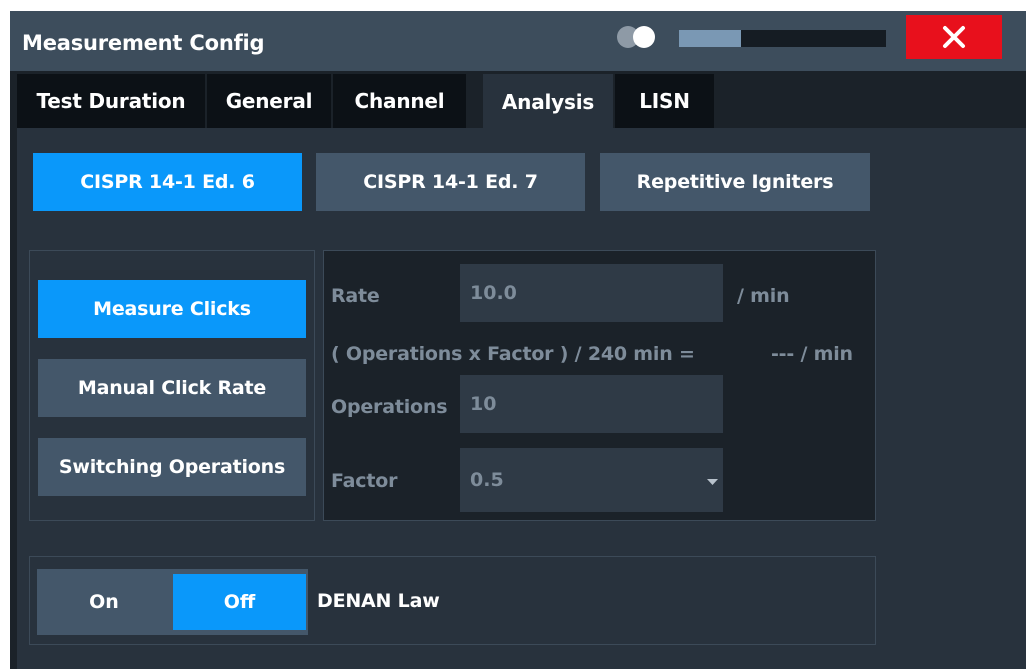  I want to click on dialog-title: Measurement Config, so click(143, 43).